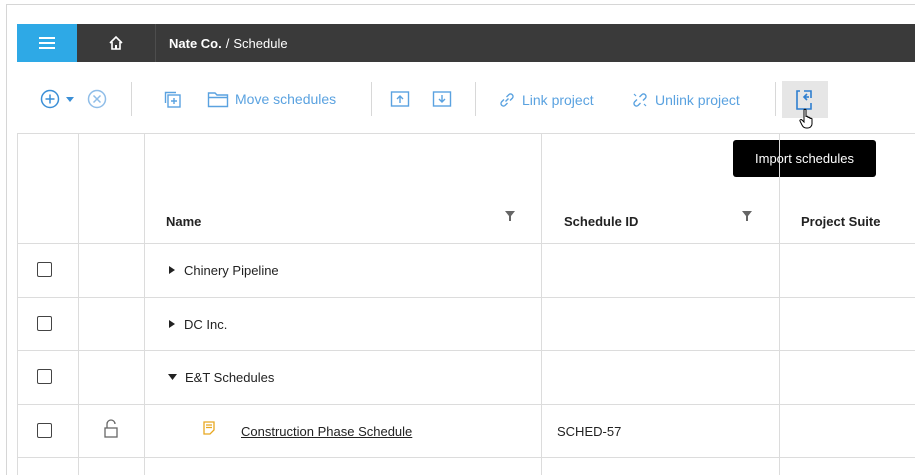 The width and height of the screenshot is (917, 475). Describe the element at coordinates (697, 100) in the screenshot. I see `unlink-project-label: Unlink project` at that location.